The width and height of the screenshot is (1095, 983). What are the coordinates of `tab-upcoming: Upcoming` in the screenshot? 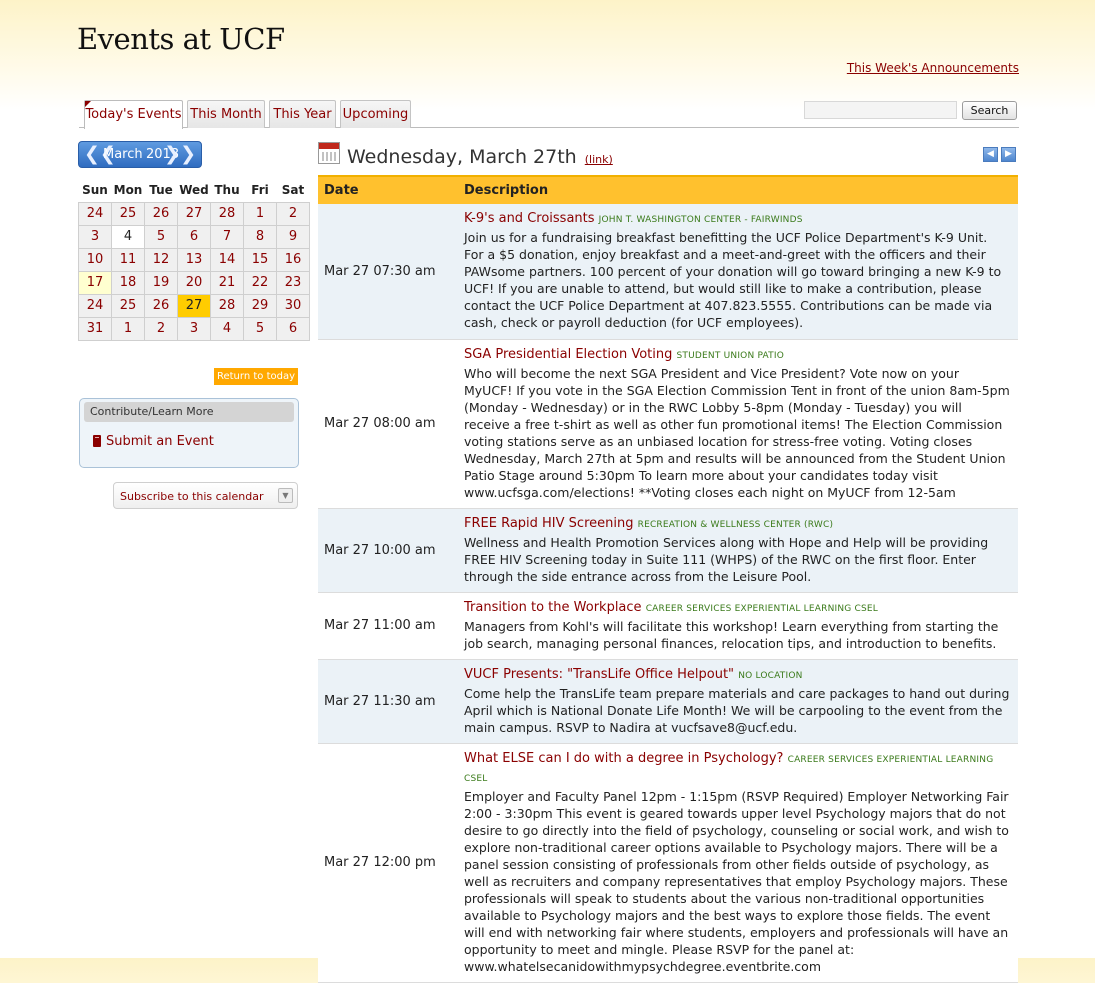 It's located at (375, 114).